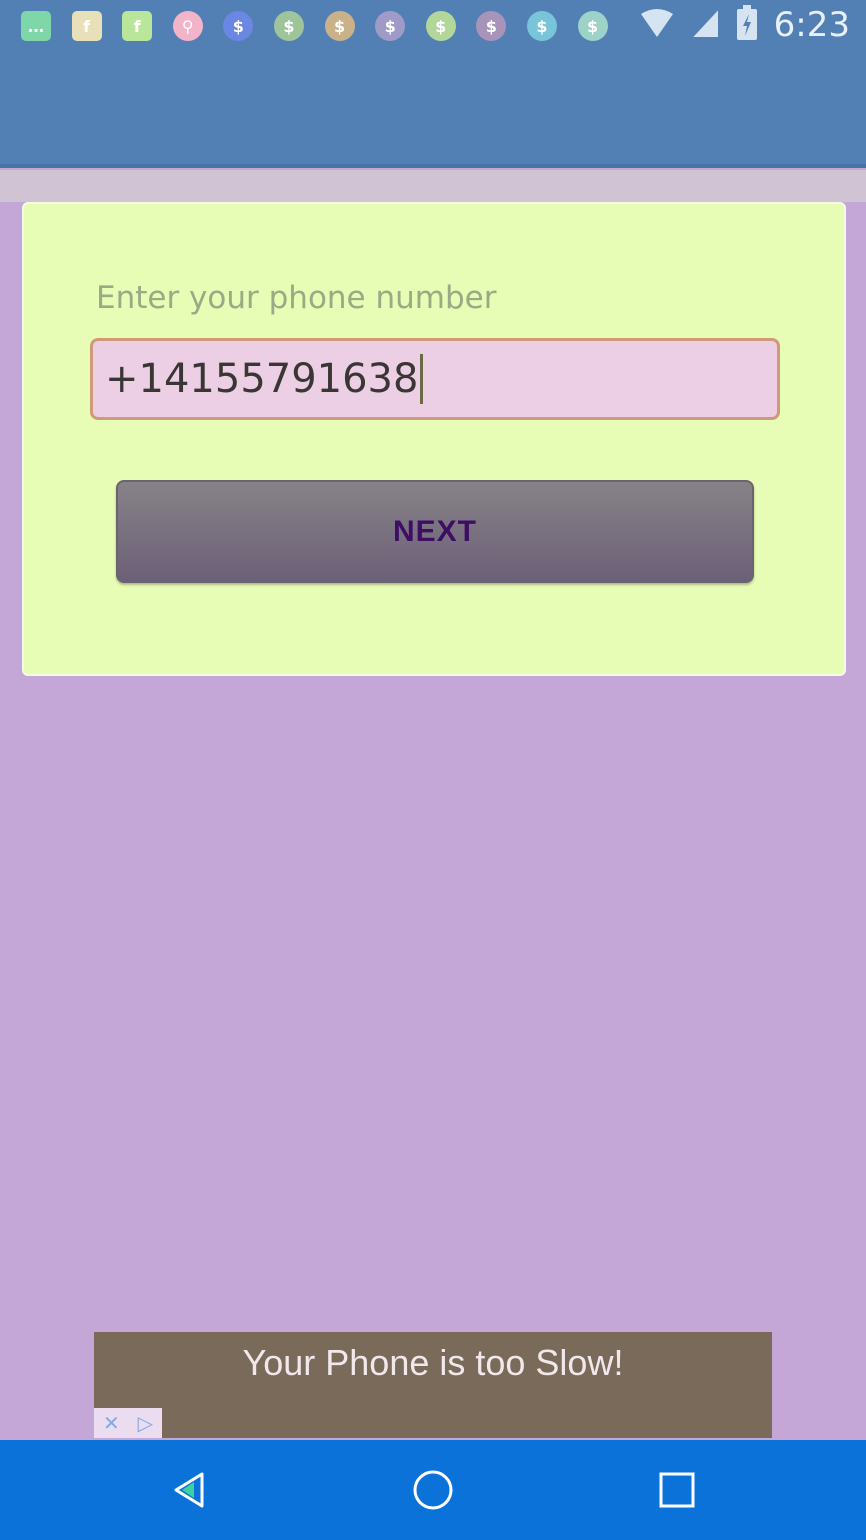 The image size is (866, 1540). I want to click on keyhole-icon: ⚲, so click(188, 26).